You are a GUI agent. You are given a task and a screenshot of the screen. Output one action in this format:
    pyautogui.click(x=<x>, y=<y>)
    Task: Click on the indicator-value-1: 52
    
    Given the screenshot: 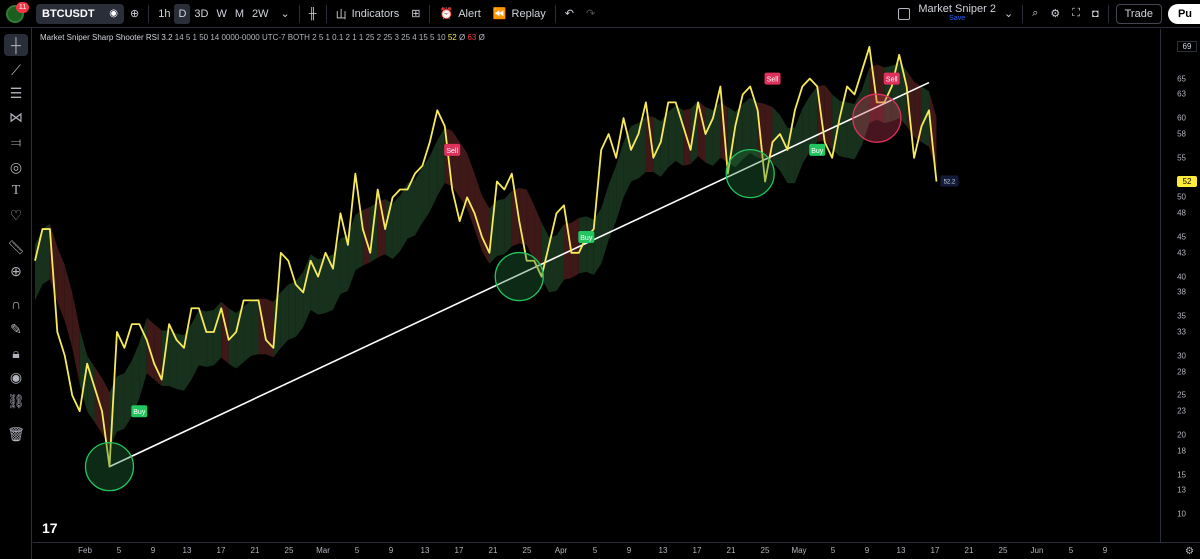 What is the action you would take?
    pyautogui.click(x=452, y=37)
    